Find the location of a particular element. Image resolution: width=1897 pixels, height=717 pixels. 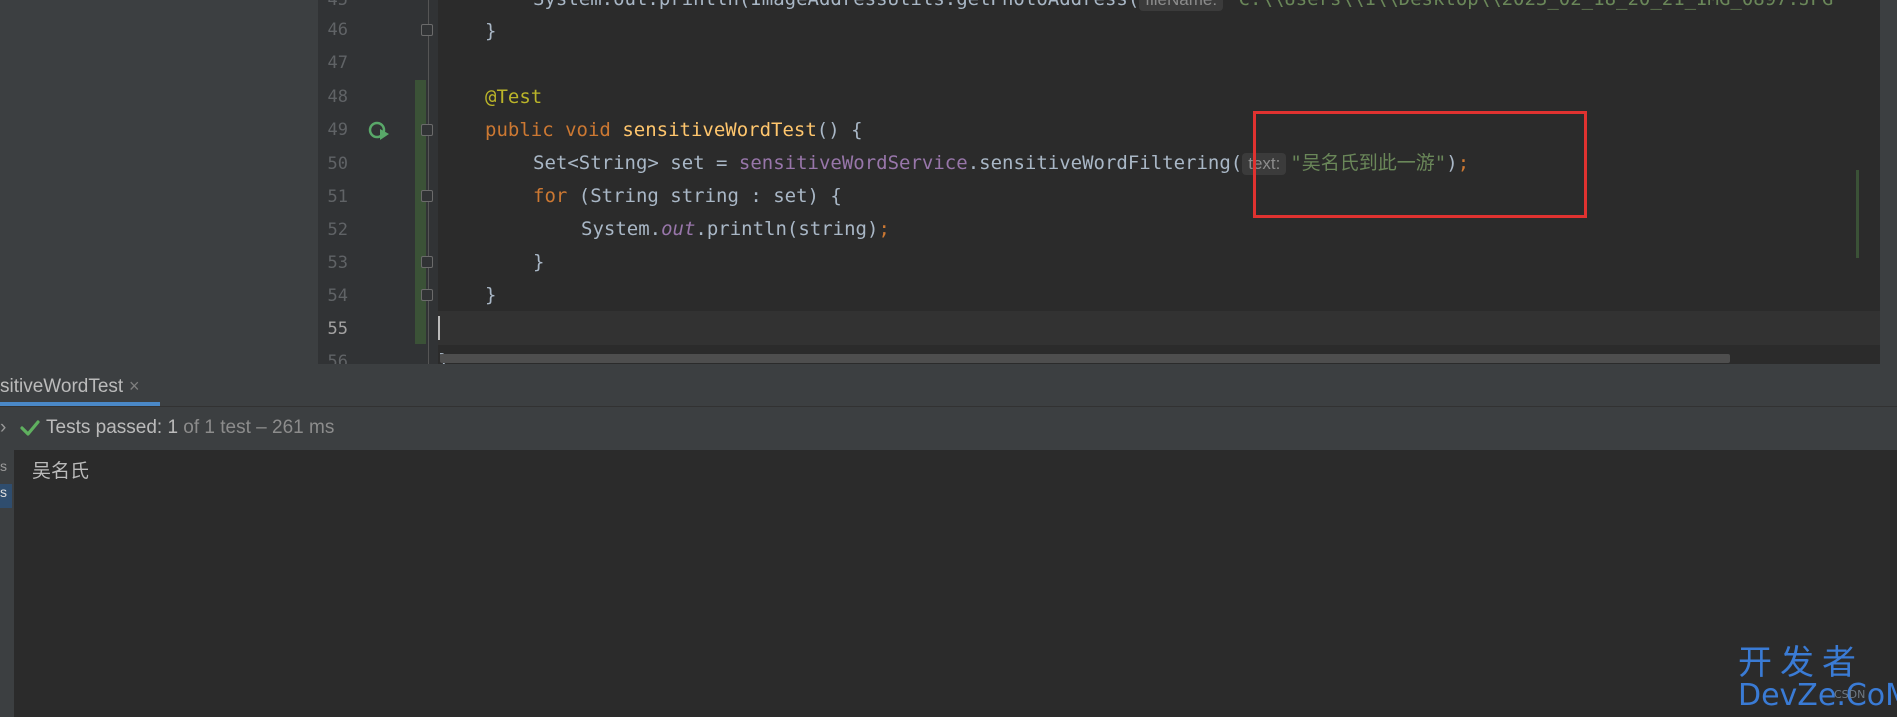

watermark-logo: 开发者 DevZe.CoM CSDN is located at coordinates (1817, 678).